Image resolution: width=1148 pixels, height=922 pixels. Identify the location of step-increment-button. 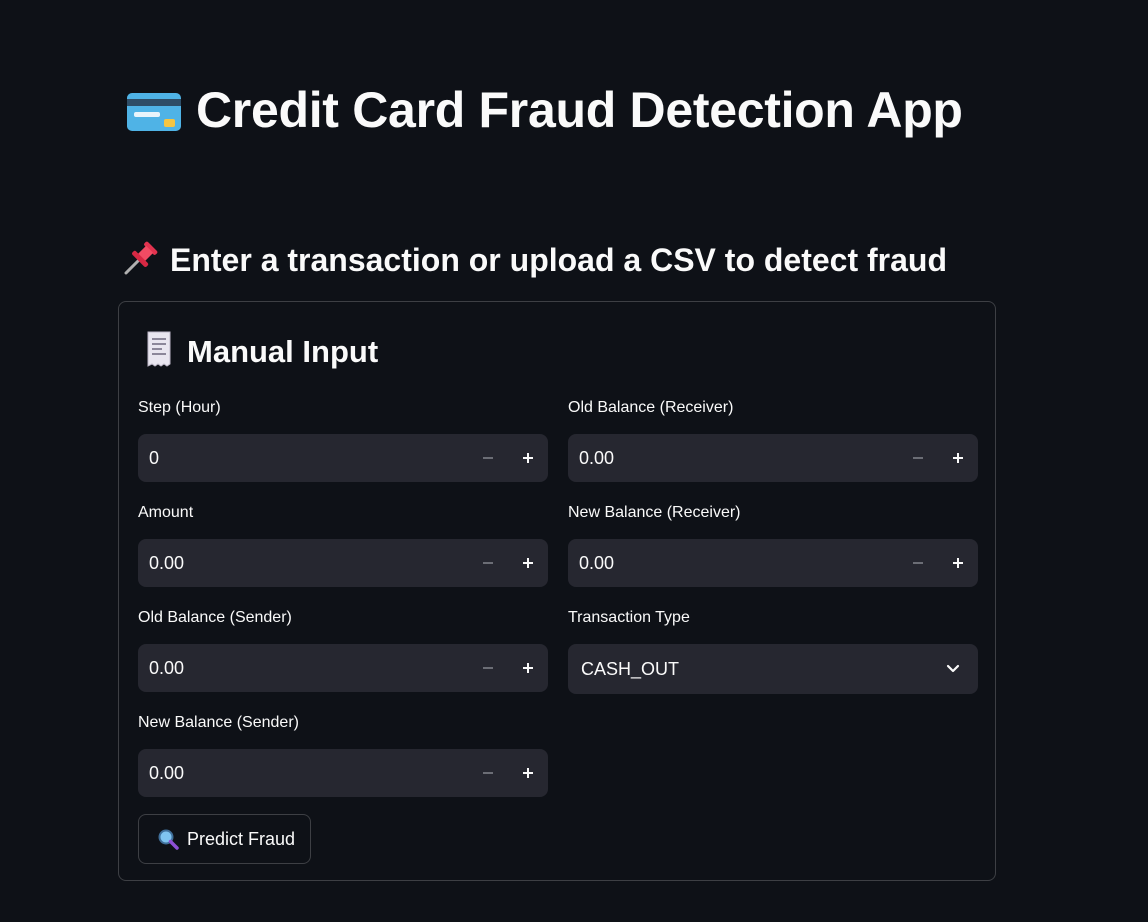
(528, 458).